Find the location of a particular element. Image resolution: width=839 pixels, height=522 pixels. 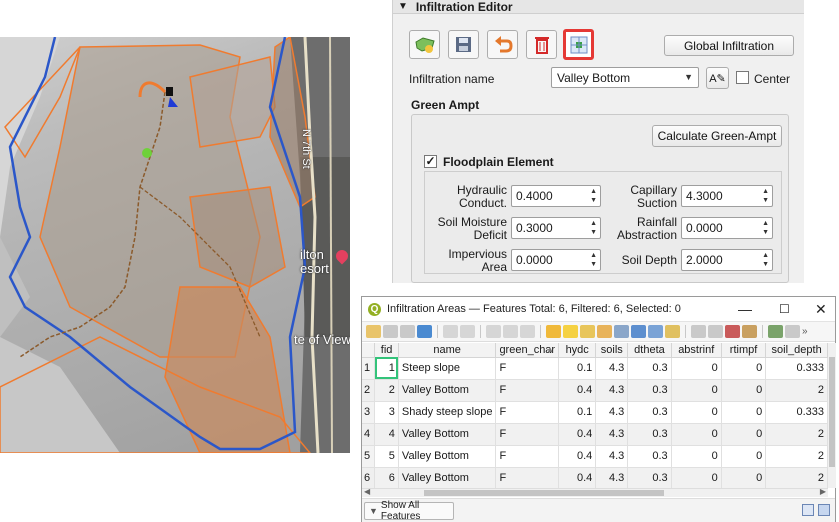

form-view-icon is located at coordinates (808, 510).